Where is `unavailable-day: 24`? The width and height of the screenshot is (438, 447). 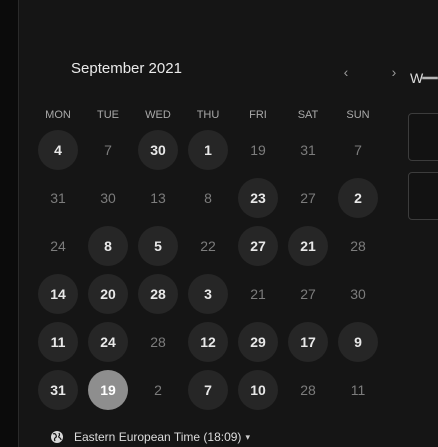 unavailable-day: 24 is located at coordinates (58, 246).